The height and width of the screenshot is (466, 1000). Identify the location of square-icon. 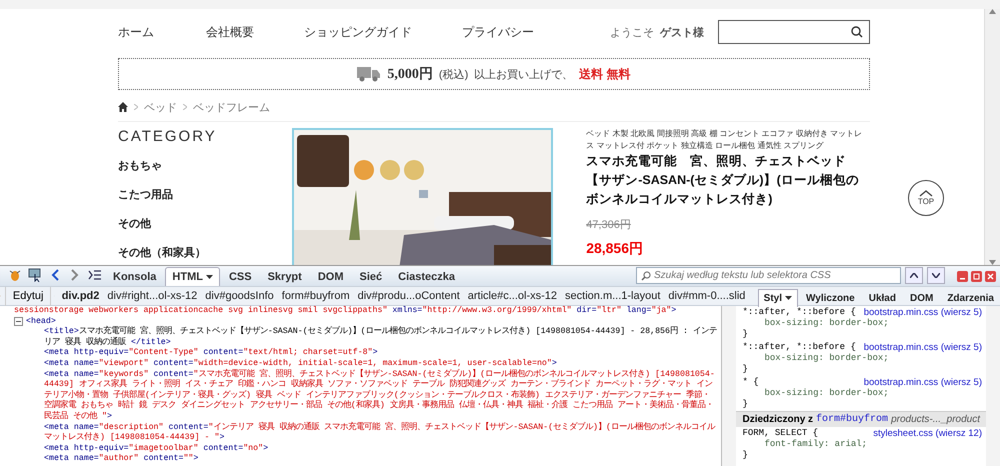
(976, 276).